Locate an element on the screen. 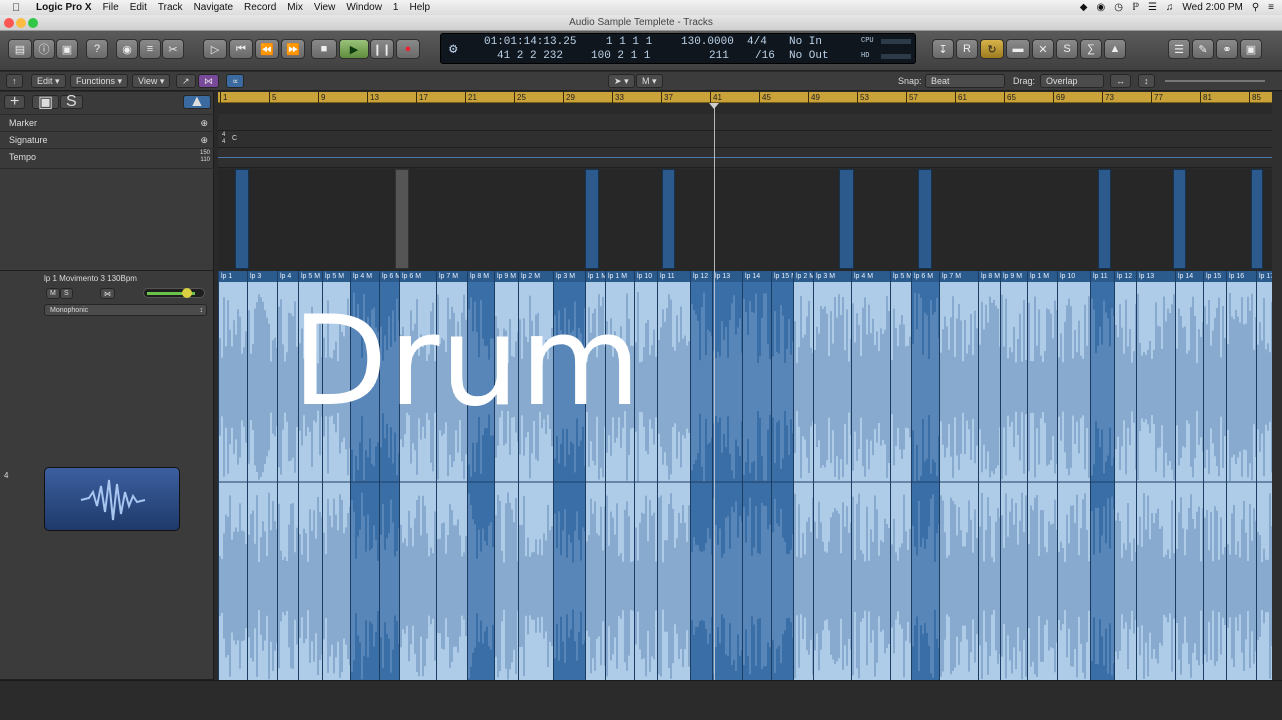 This screenshot has height=720, width=1282. signature-row: Signature ⊕ is located at coordinates (107, 139).